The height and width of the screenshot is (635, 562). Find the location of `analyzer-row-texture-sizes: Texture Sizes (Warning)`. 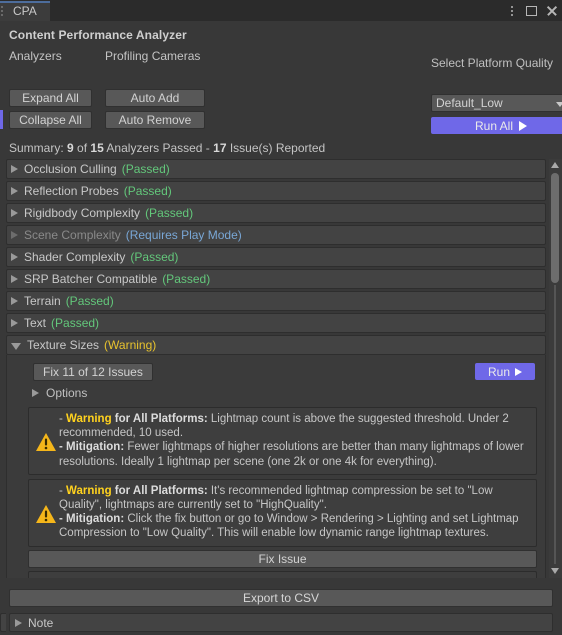

analyzer-row-texture-sizes: Texture Sizes (Warning) is located at coordinates (276, 345).